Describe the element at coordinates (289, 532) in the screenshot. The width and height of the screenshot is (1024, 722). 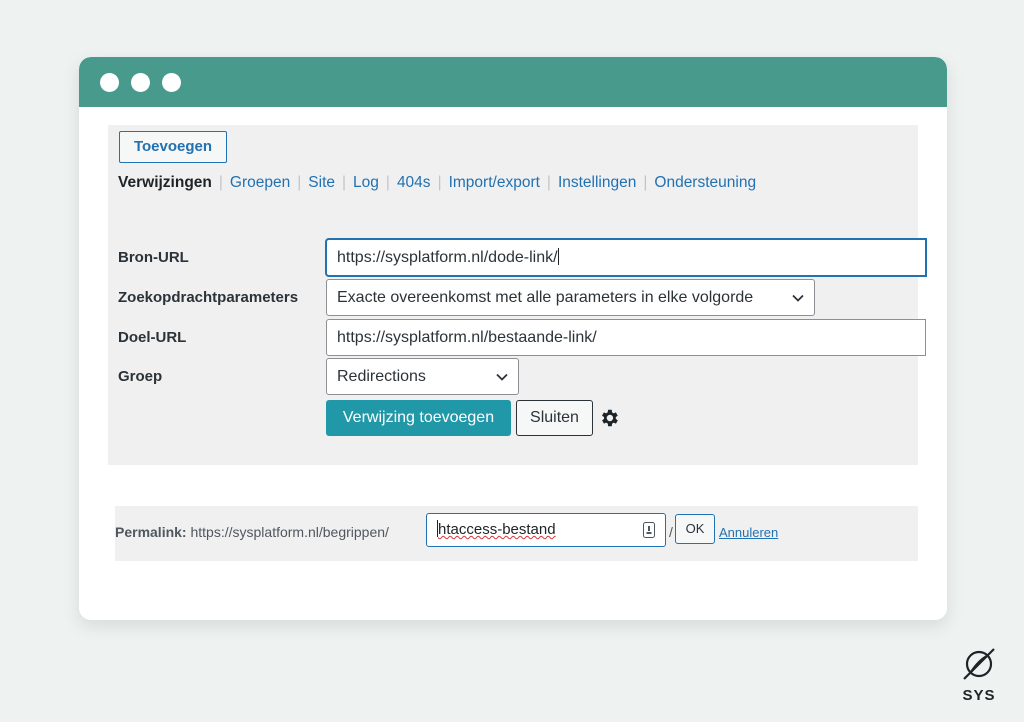
I see `permalink-base-url: https://sysplatform.nl/begrippen/` at that location.